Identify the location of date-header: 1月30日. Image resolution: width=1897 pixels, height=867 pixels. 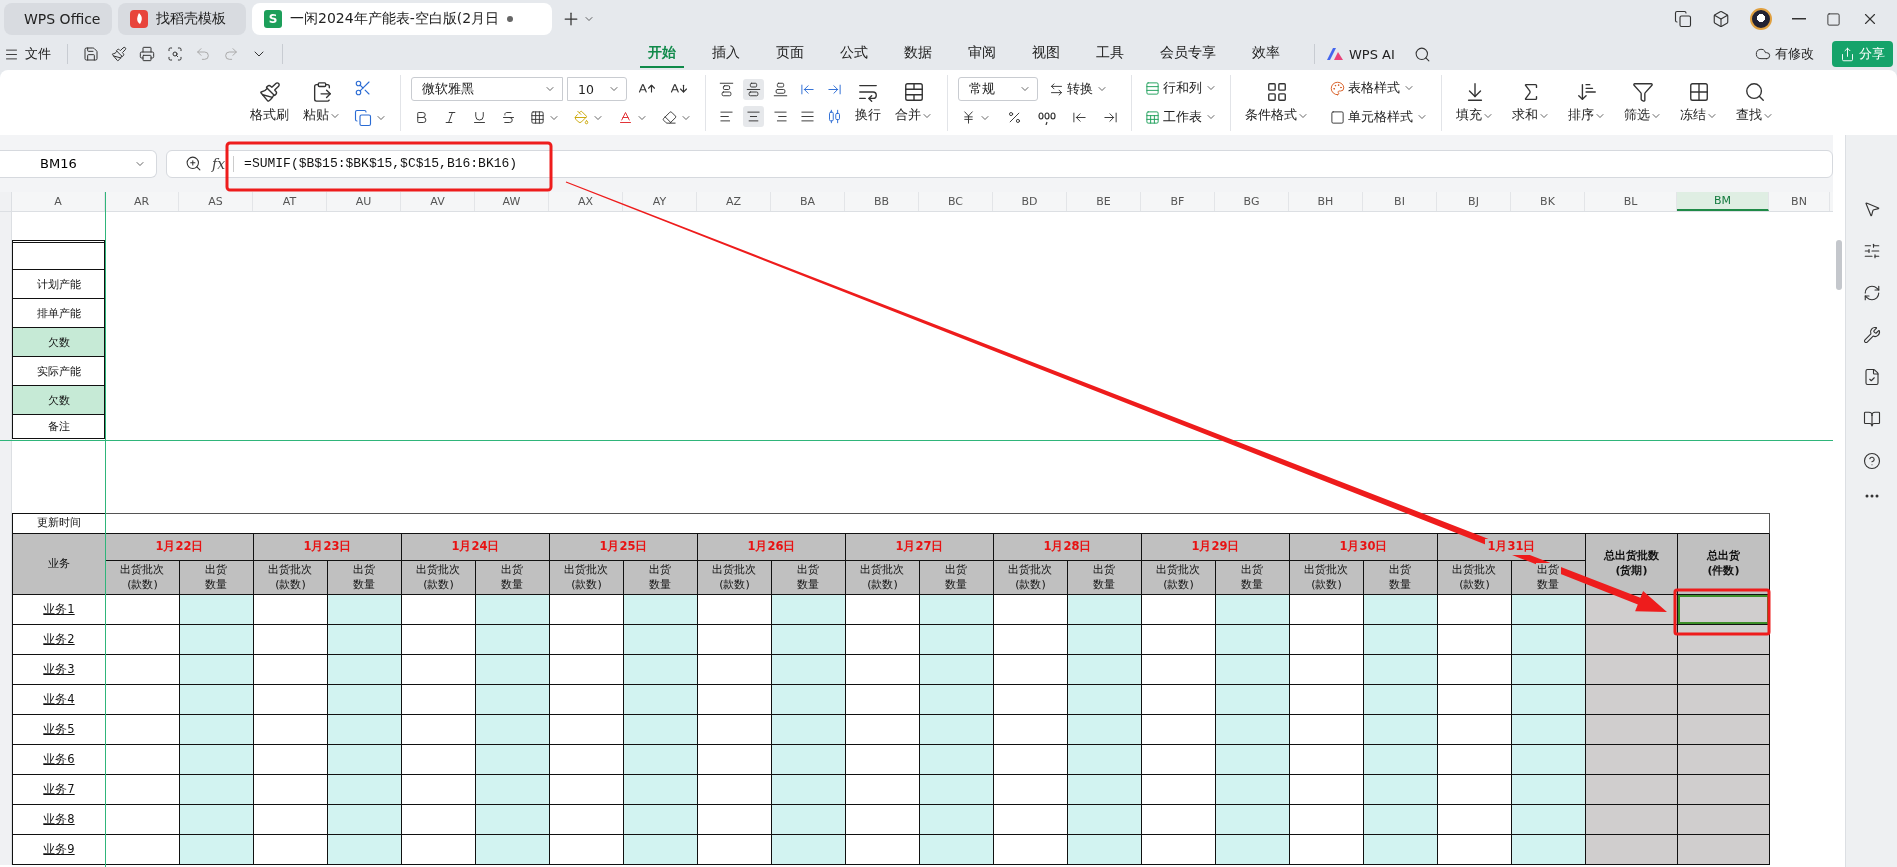
(1364, 547).